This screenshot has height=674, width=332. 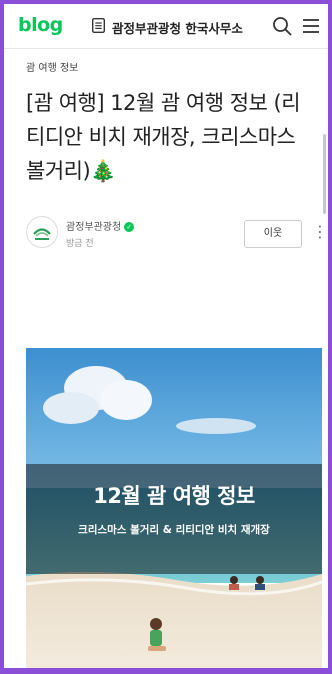 What do you see at coordinates (174, 496) in the screenshot?
I see `cover-title: 12월 괌 여행 정보` at bounding box center [174, 496].